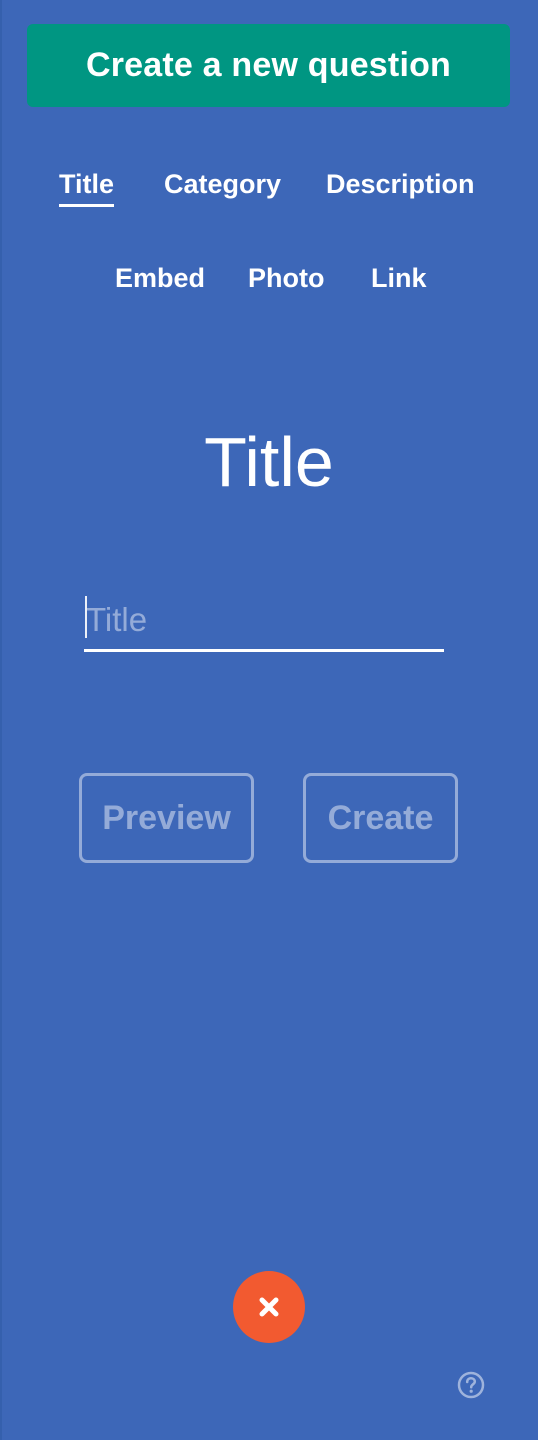 The image size is (538, 1440). Describe the element at coordinates (286, 278) in the screenshot. I see `tab-photo: Photo` at that location.